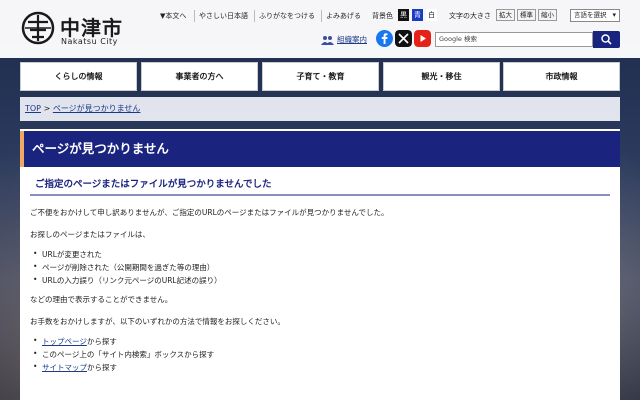 This screenshot has width=640, height=400. I want to click on bg-black-button: 黒, so click(403, 15).